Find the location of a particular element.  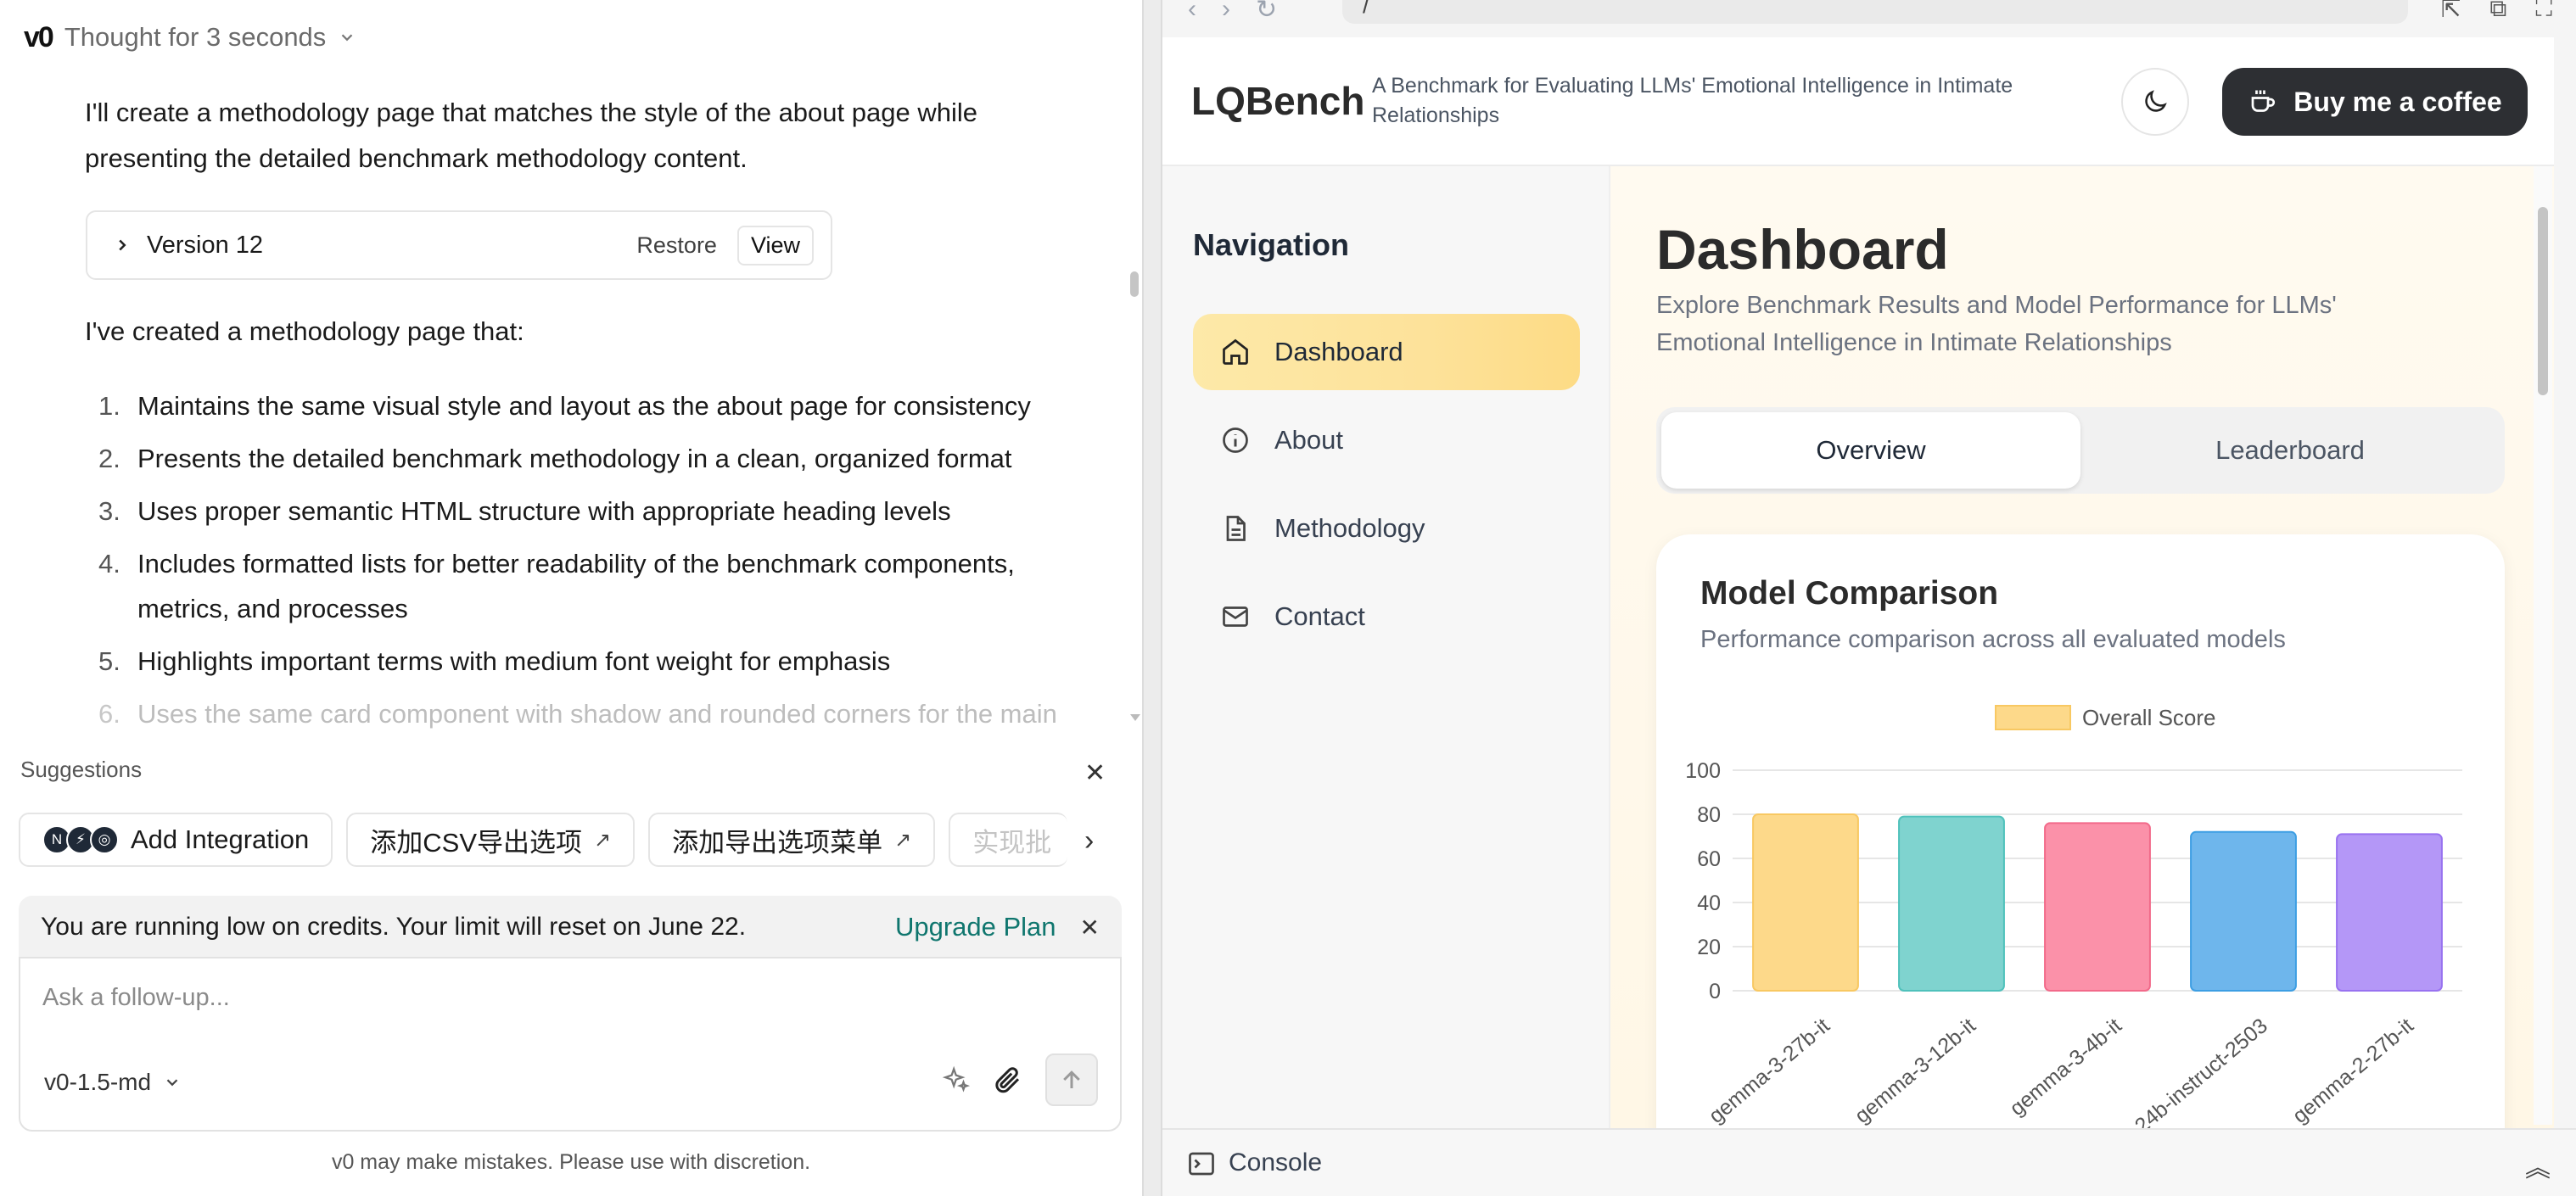

terminal-icon is located at coordinates (1202, 1164).